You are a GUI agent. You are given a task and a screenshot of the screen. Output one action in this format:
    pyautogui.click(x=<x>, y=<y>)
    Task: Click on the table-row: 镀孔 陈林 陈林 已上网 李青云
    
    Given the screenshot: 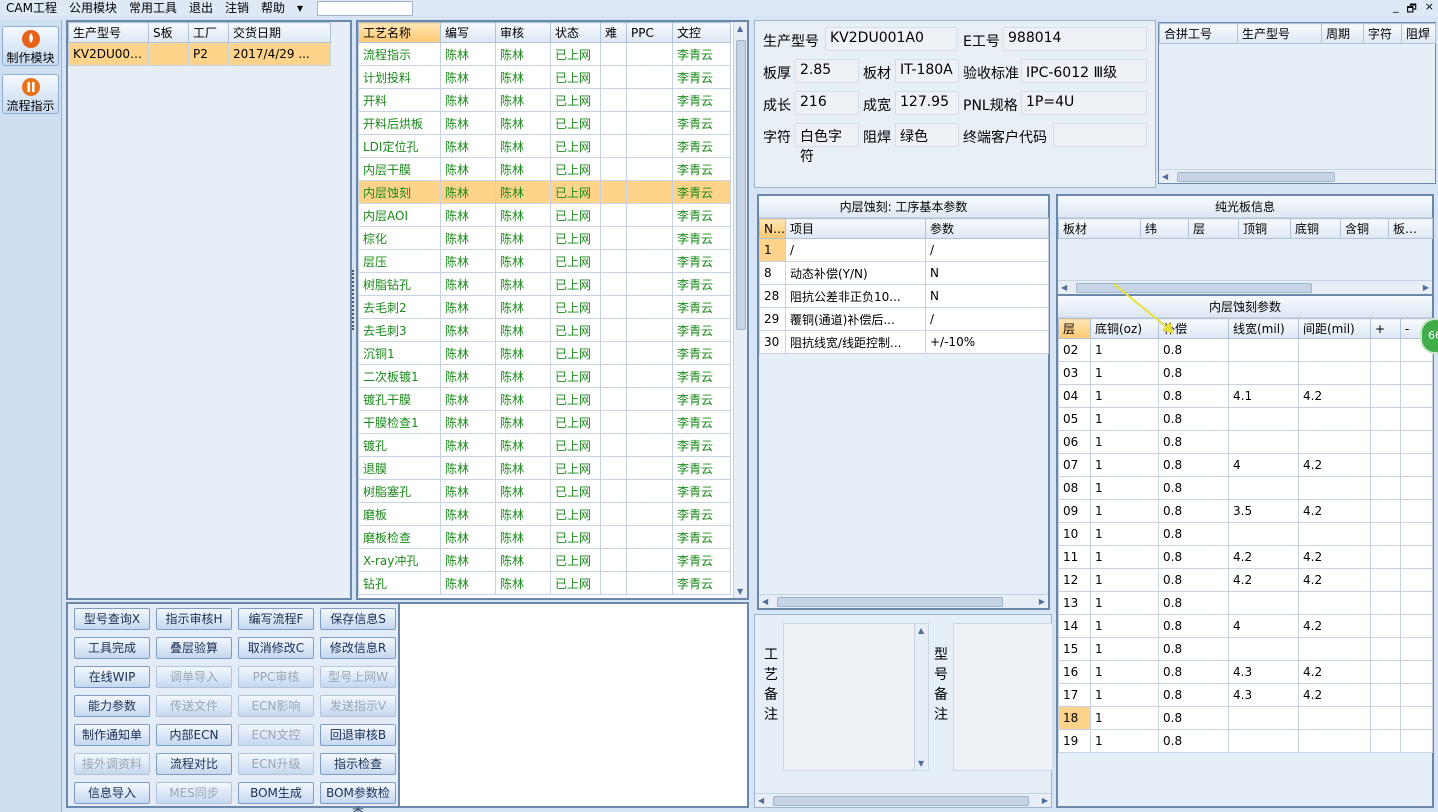 What is the action you would take?
    pyautogui.click(x=544, y=445)
    